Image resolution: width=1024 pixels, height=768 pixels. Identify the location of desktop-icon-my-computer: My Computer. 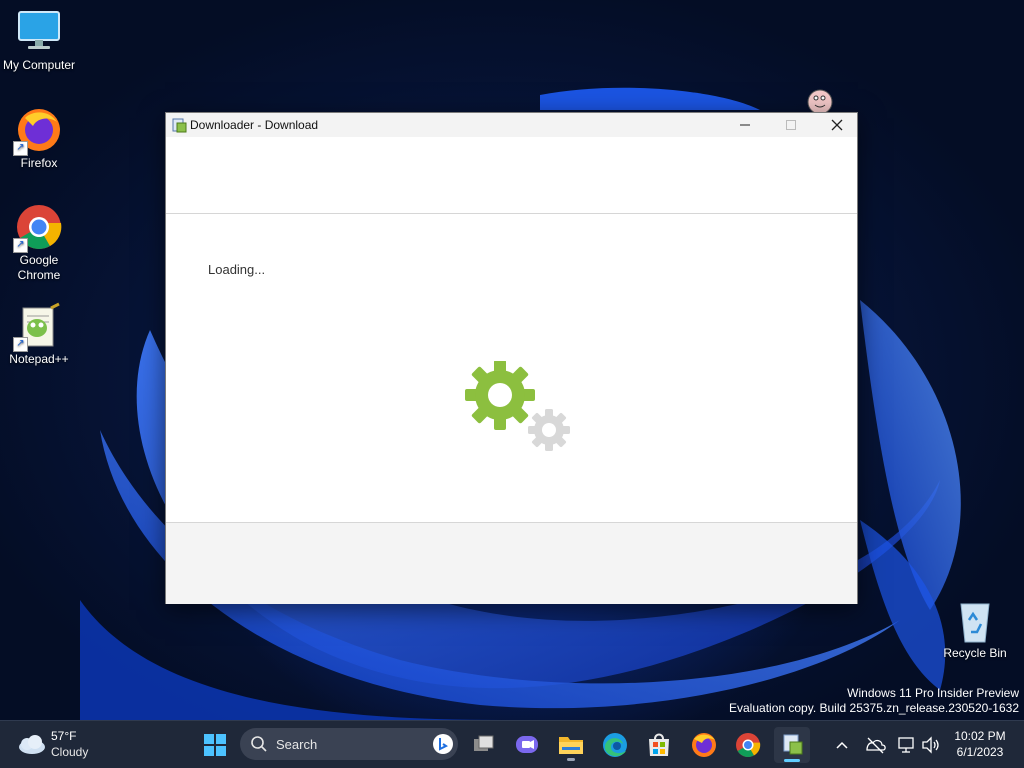
(39, 40).